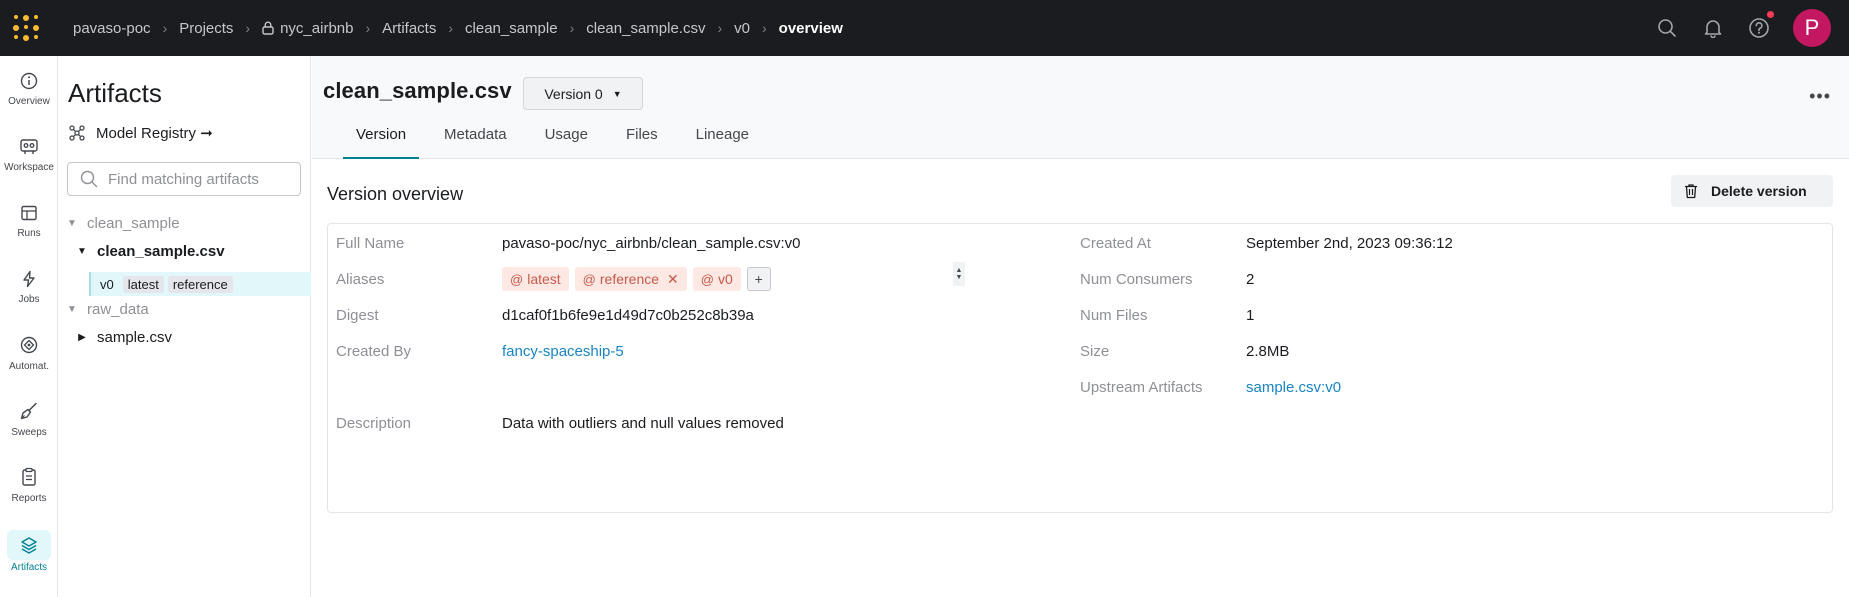 Image resolution: width=1849 pixels, height=597 pixels. Describe the element at coordinates (742, 28) in the screenshot. I see `breadcrumb-version: v0` at that location.